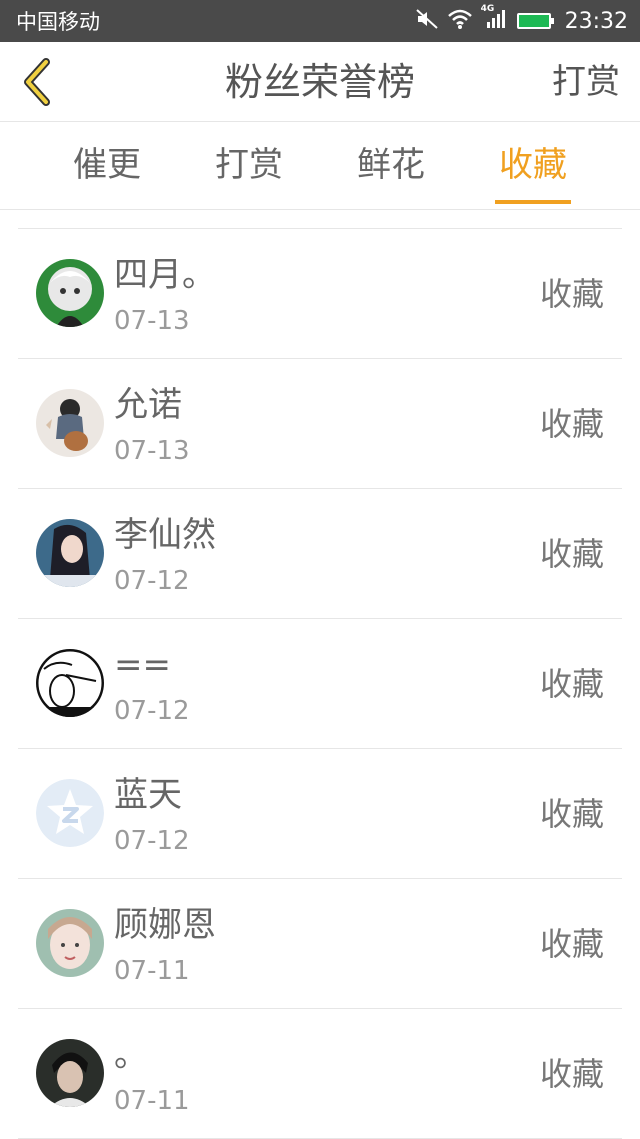 This screenshot has height=1139, width=640. I want to click on active-tab-indicator, so click(533, 202).